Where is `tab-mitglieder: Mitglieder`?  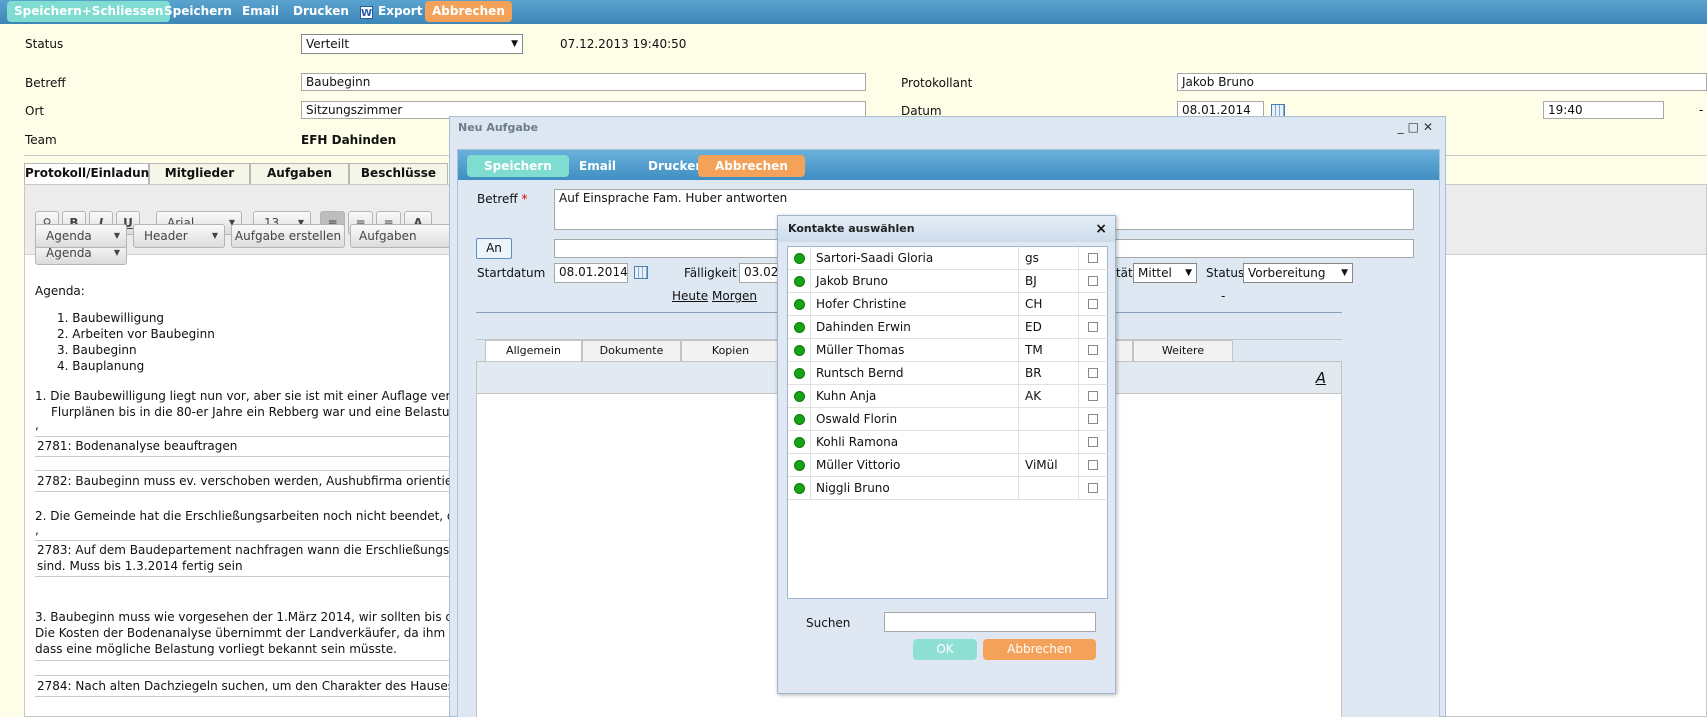
tab-mitglieder: Mitglieder is located at coordinates (199, 173).